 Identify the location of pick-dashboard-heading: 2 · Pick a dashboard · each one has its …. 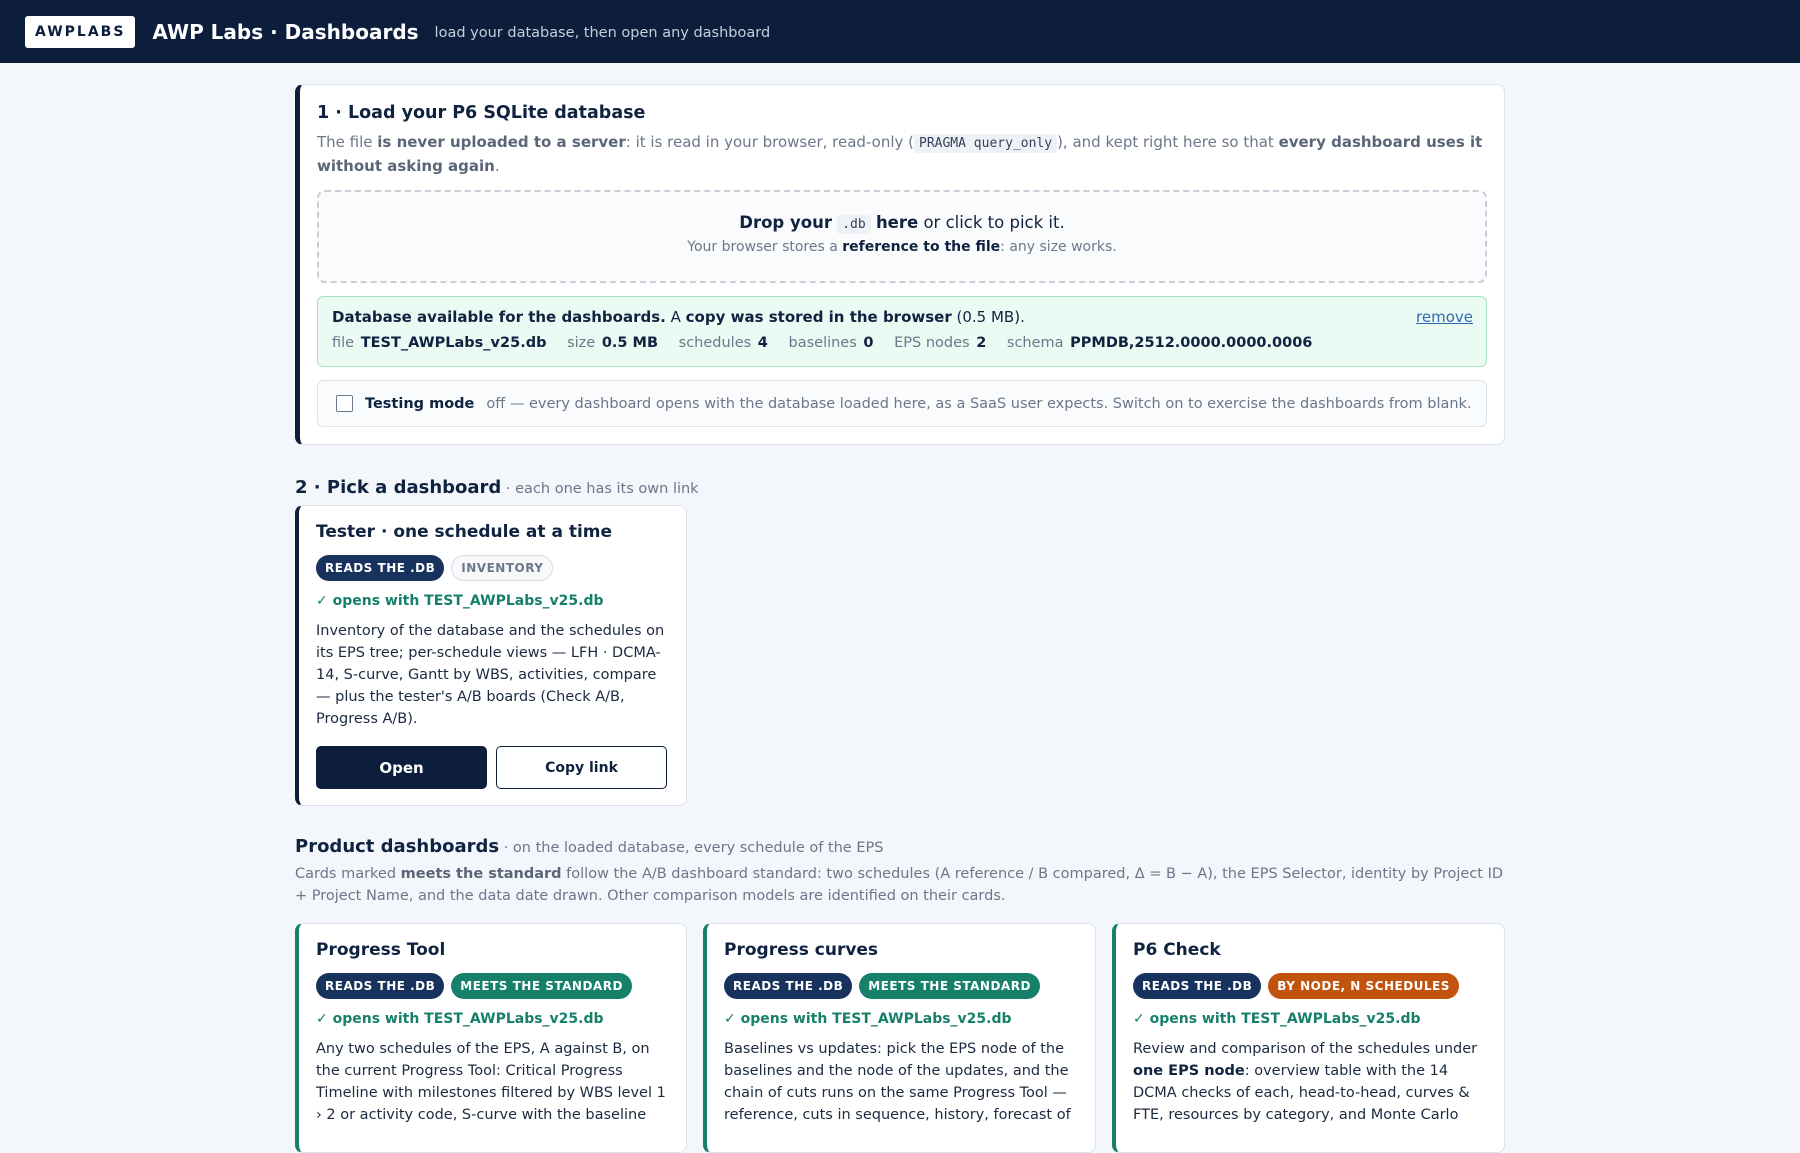
(497, 487).